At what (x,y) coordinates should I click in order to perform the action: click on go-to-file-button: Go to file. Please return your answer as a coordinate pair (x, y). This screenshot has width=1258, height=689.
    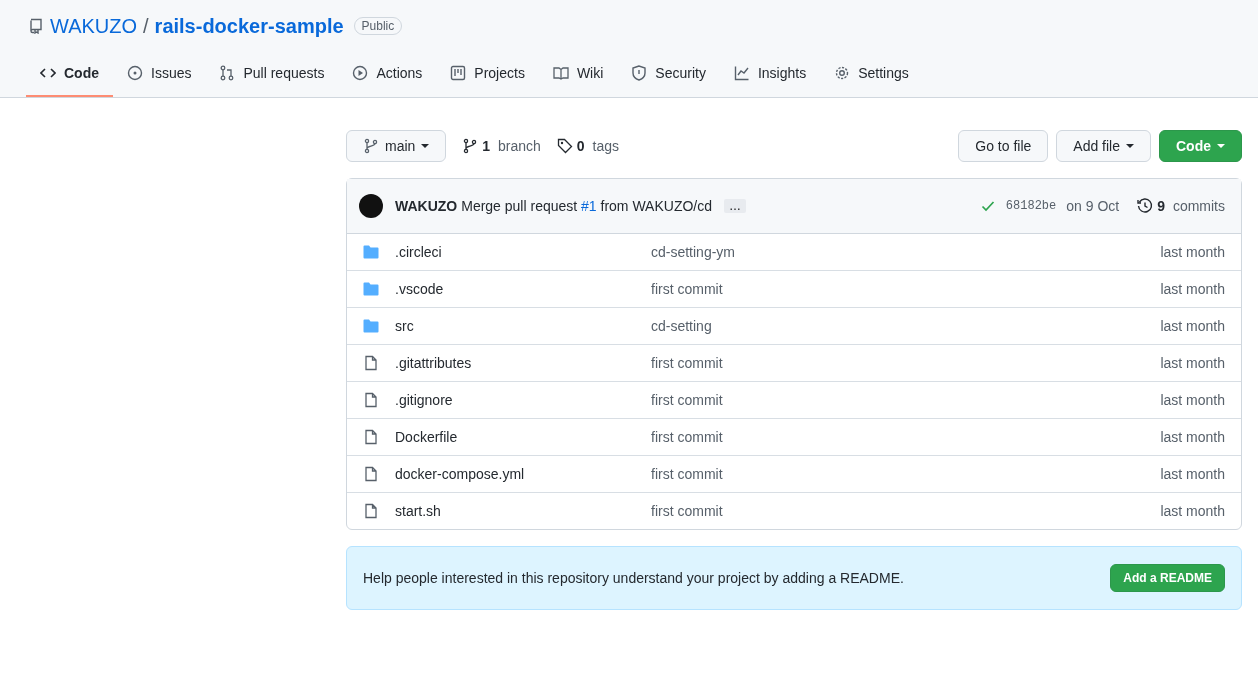
    Looking at the image, I should click on (1003, 146).